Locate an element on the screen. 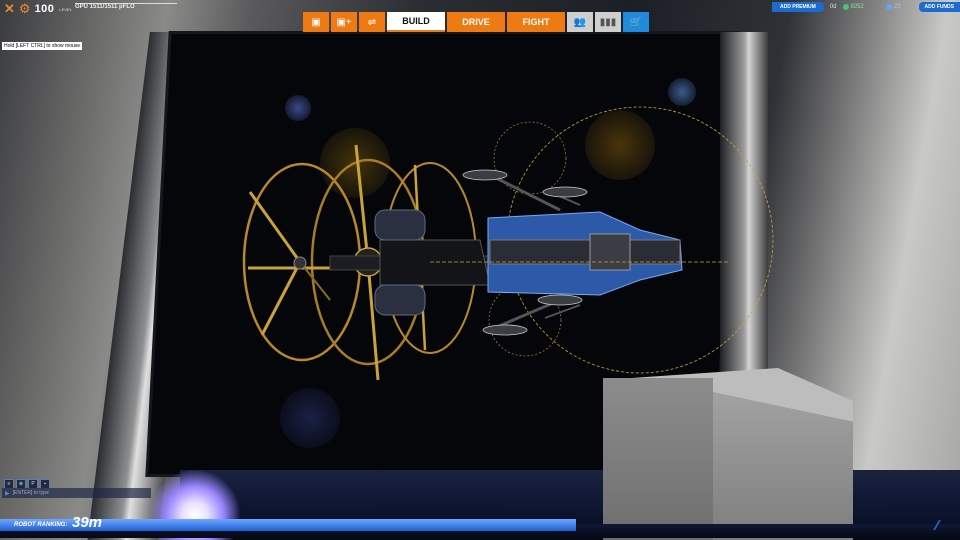 This screenshot has height=540, width=960. add-premium-button: ADD PREMIUM is located at coordinates (797, 7).